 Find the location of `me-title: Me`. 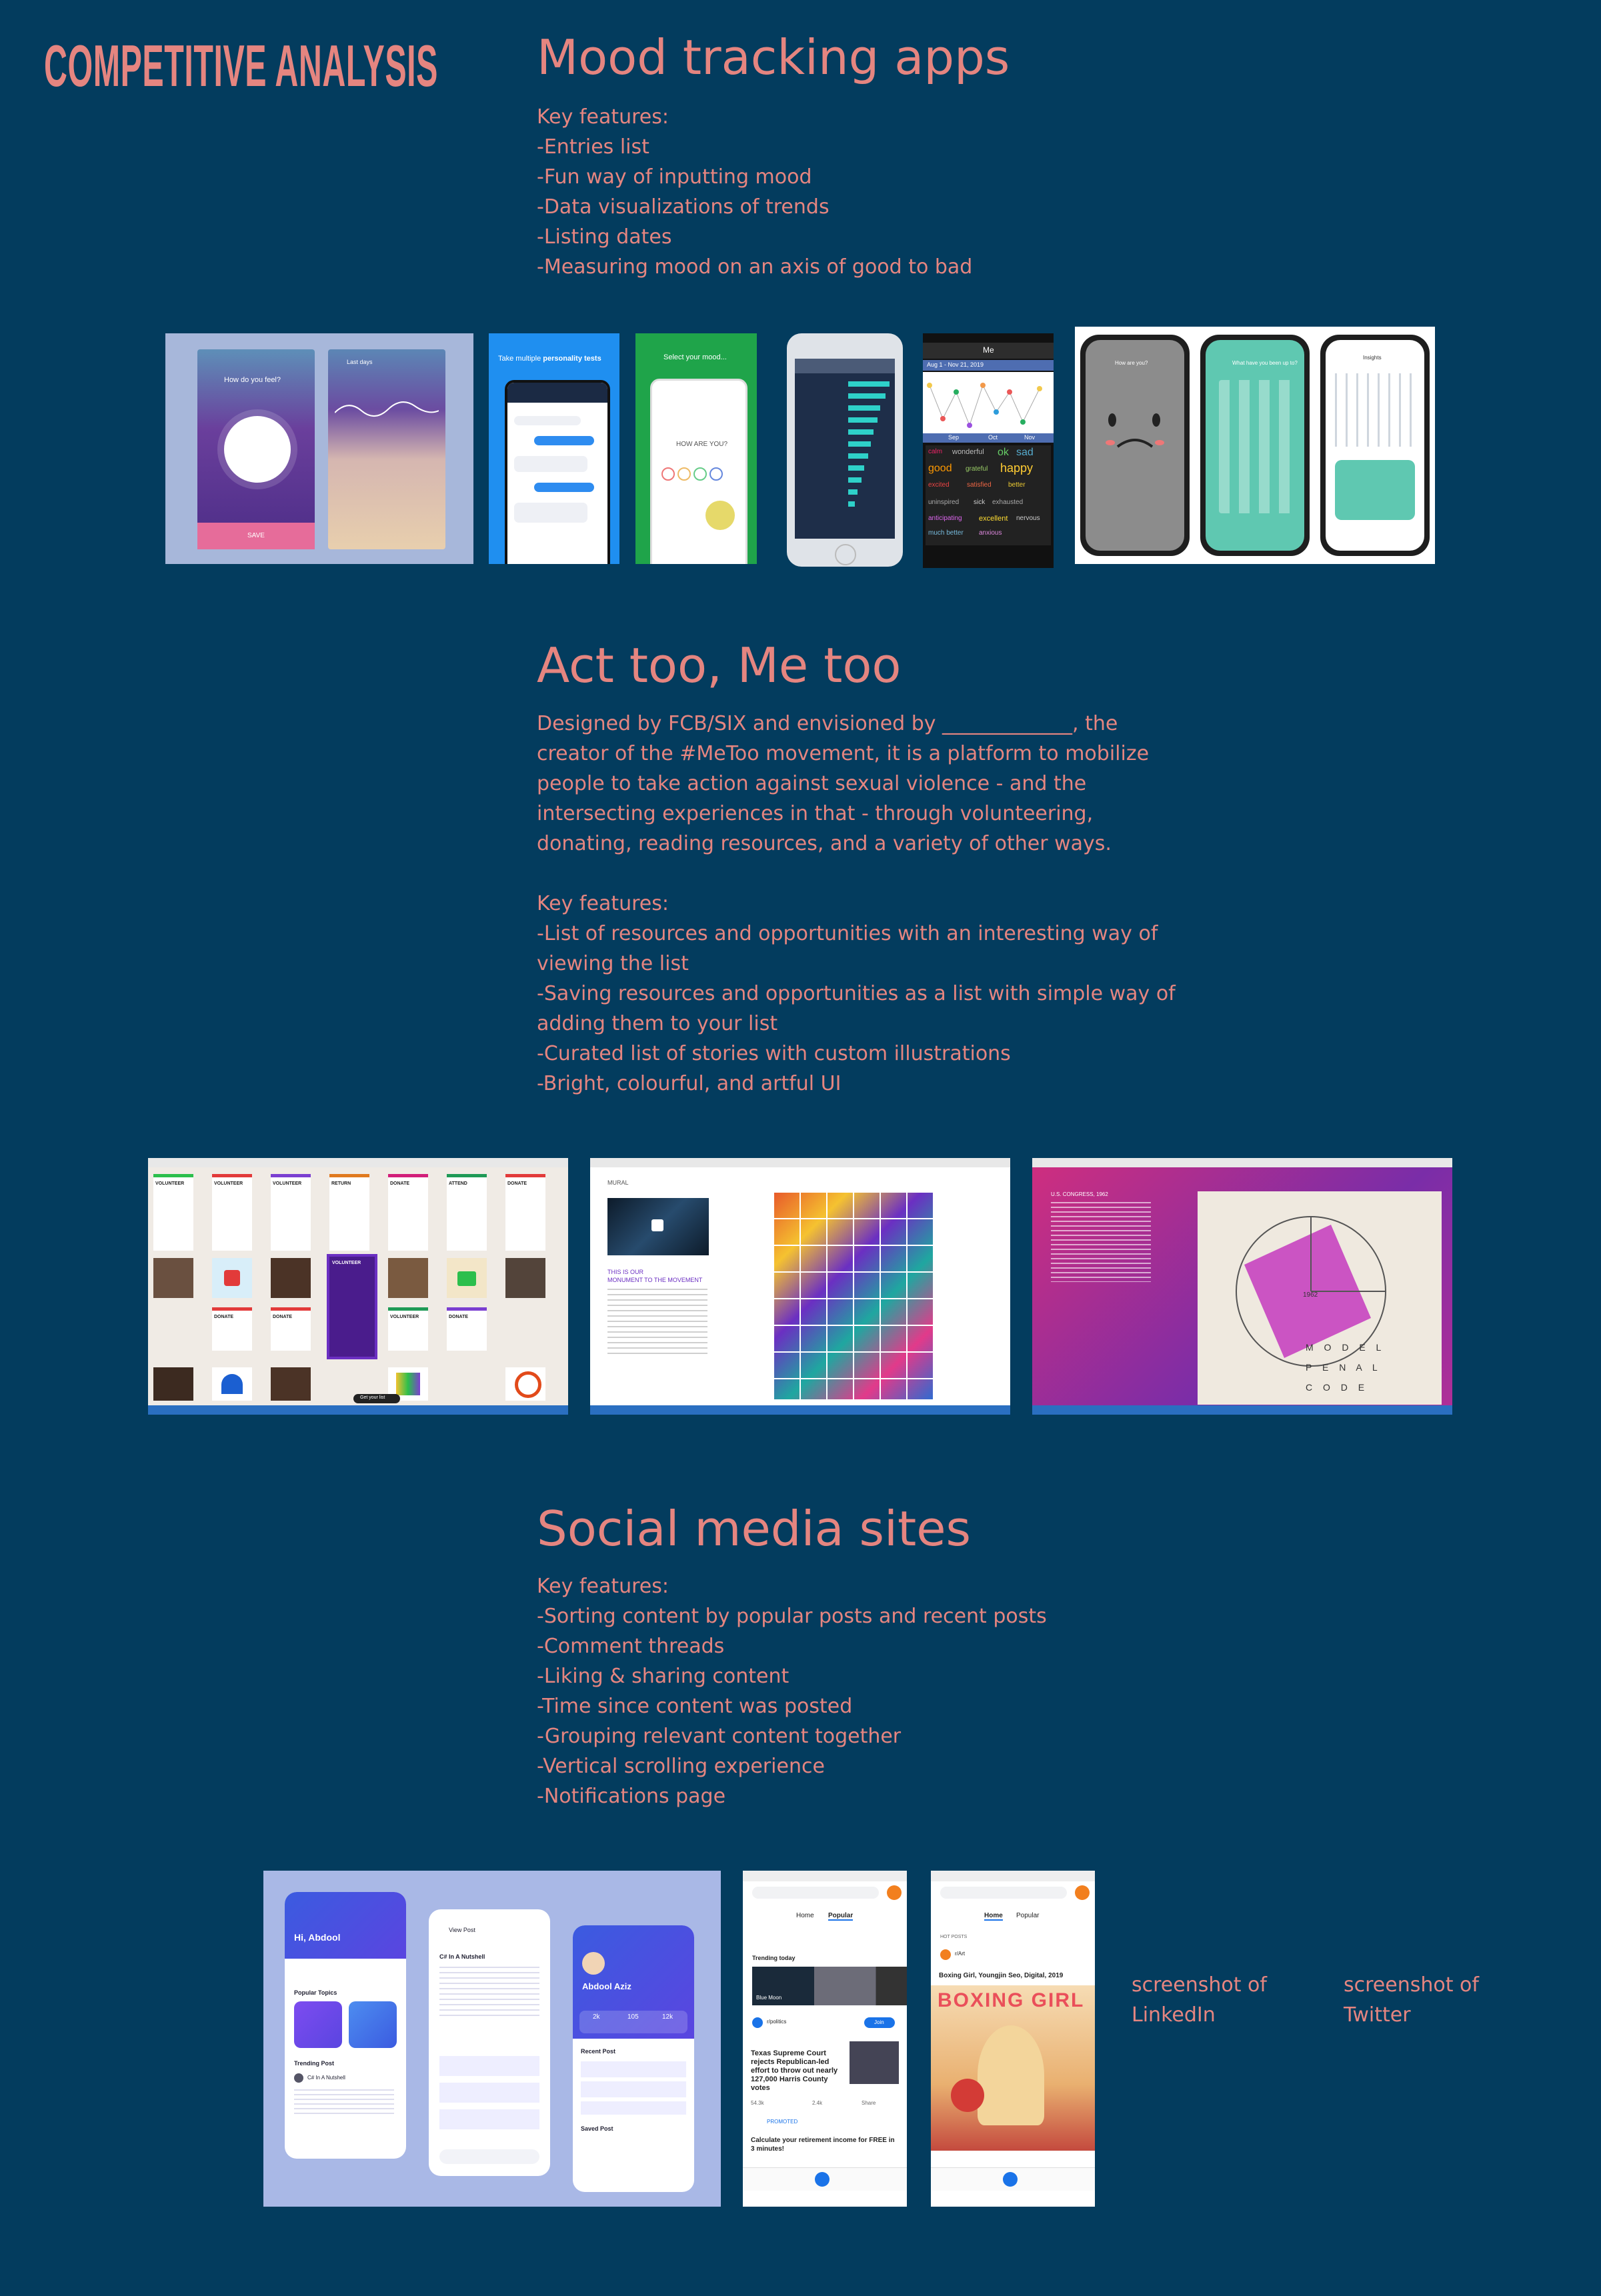

me-title: Me is located at coordinates (989, 350).